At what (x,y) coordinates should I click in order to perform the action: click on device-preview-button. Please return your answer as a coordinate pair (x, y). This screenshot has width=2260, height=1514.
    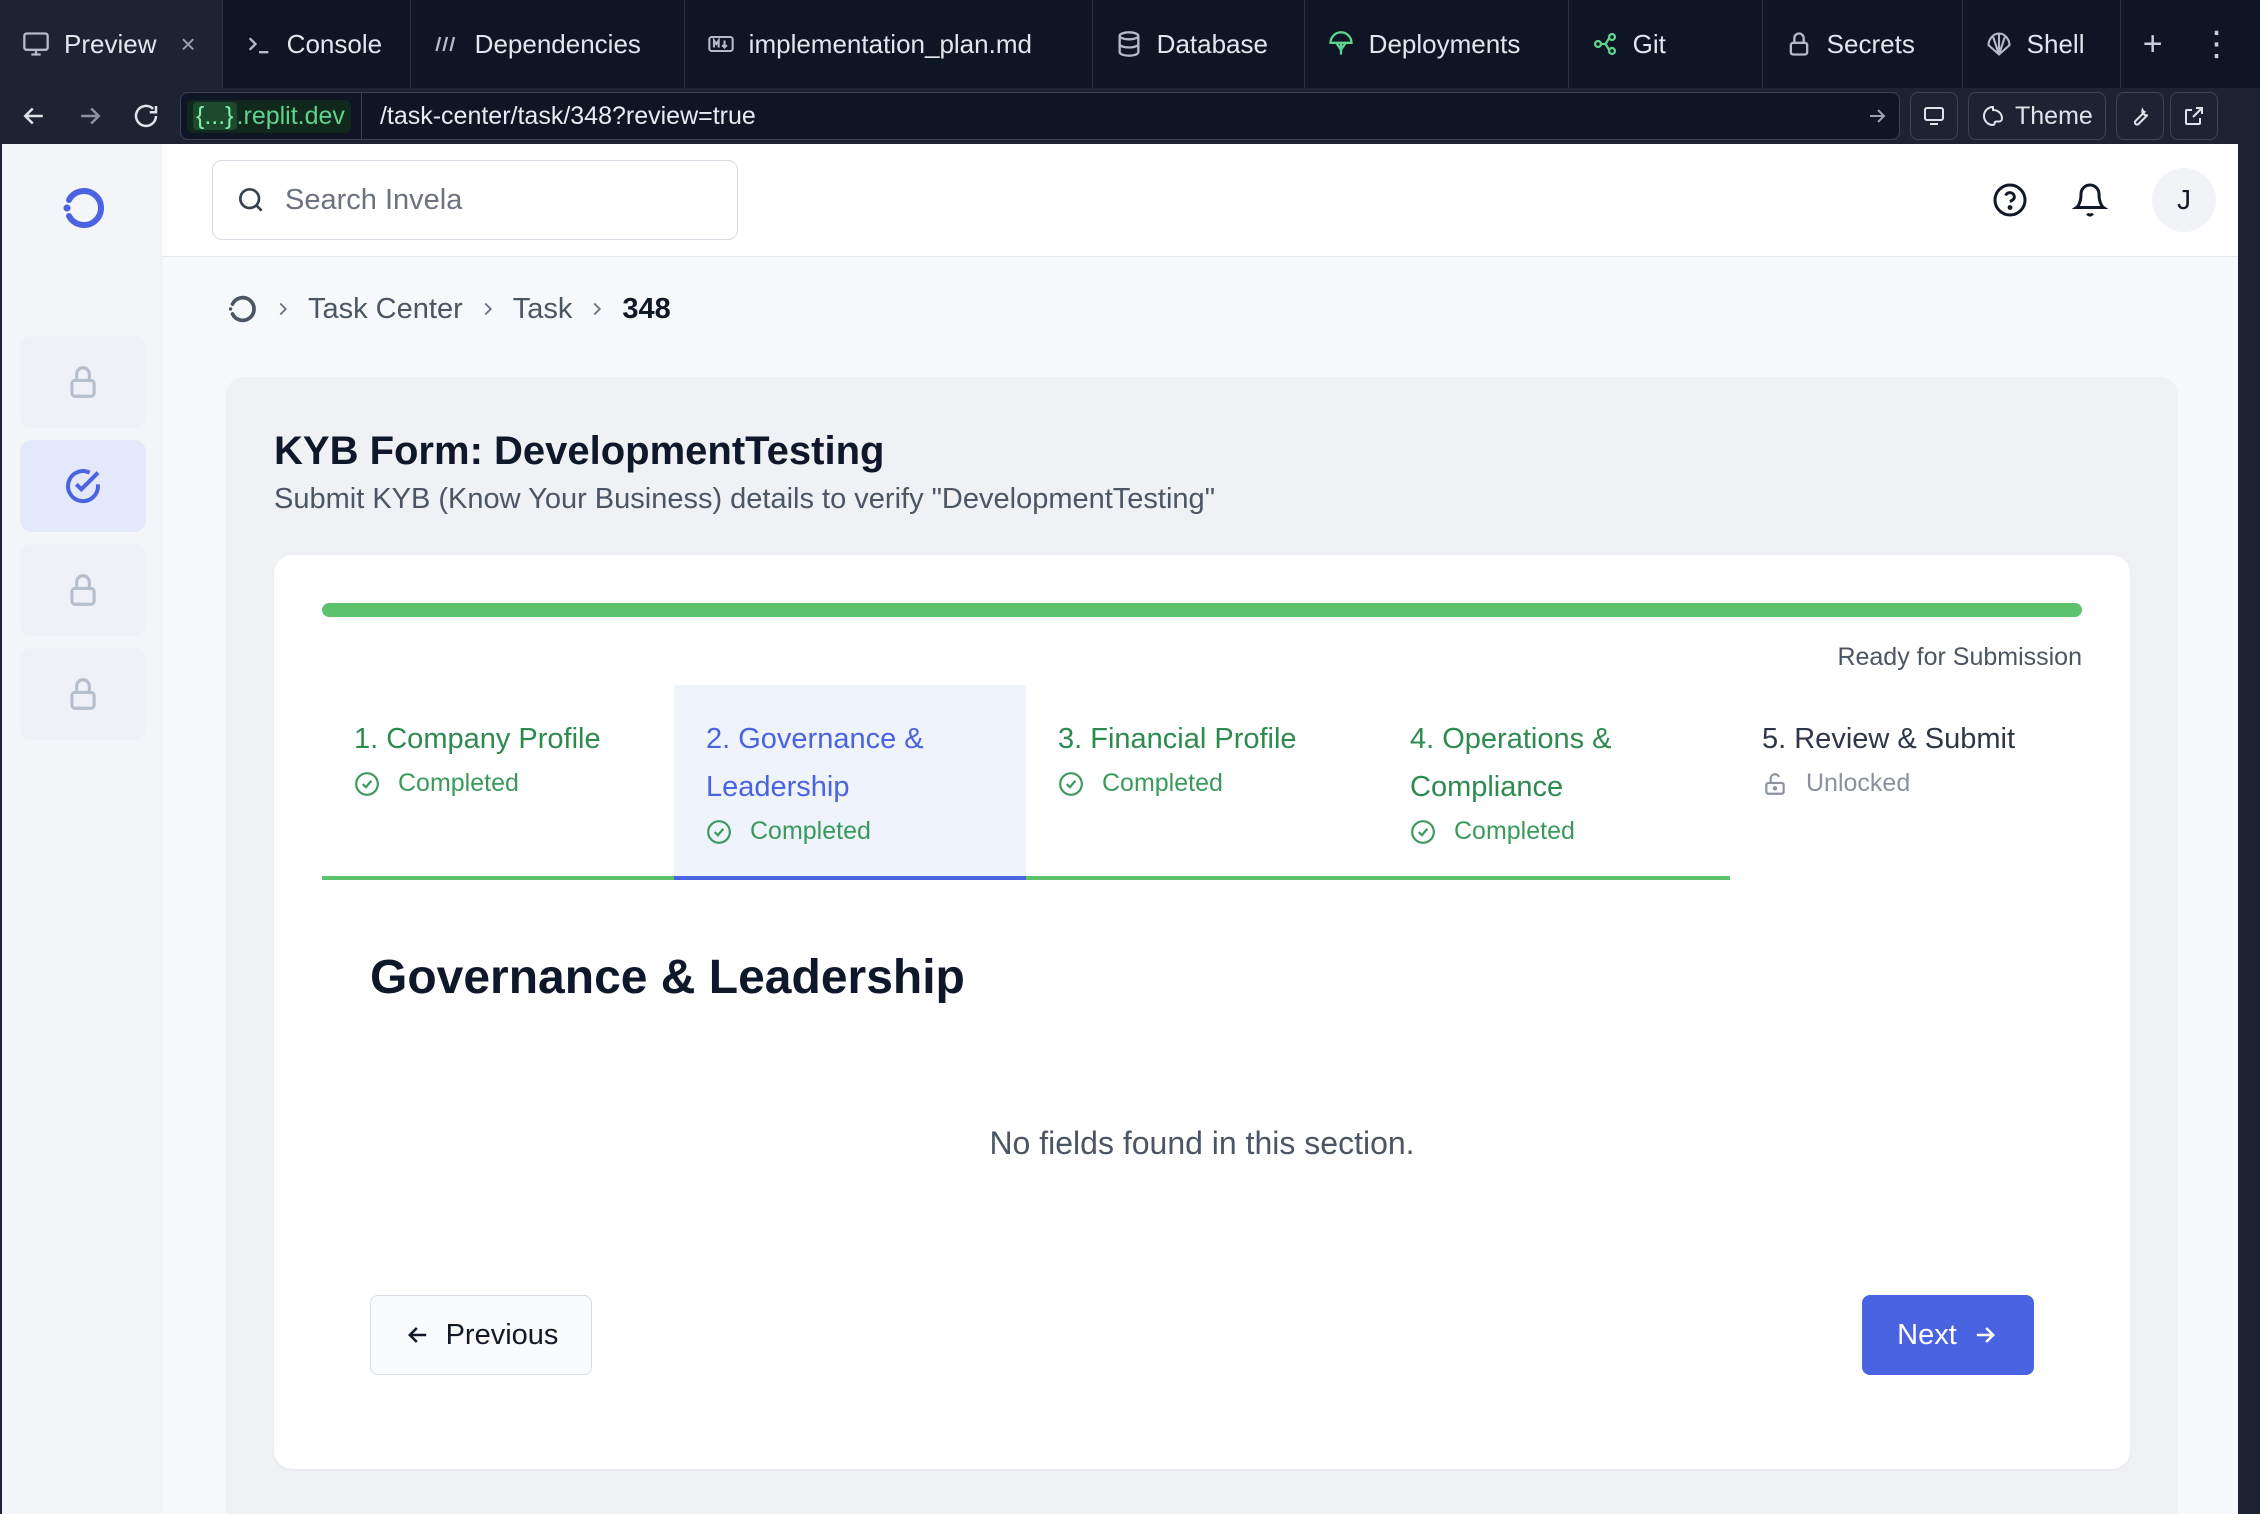
    Looking at the image, I should click on (1934, 116).